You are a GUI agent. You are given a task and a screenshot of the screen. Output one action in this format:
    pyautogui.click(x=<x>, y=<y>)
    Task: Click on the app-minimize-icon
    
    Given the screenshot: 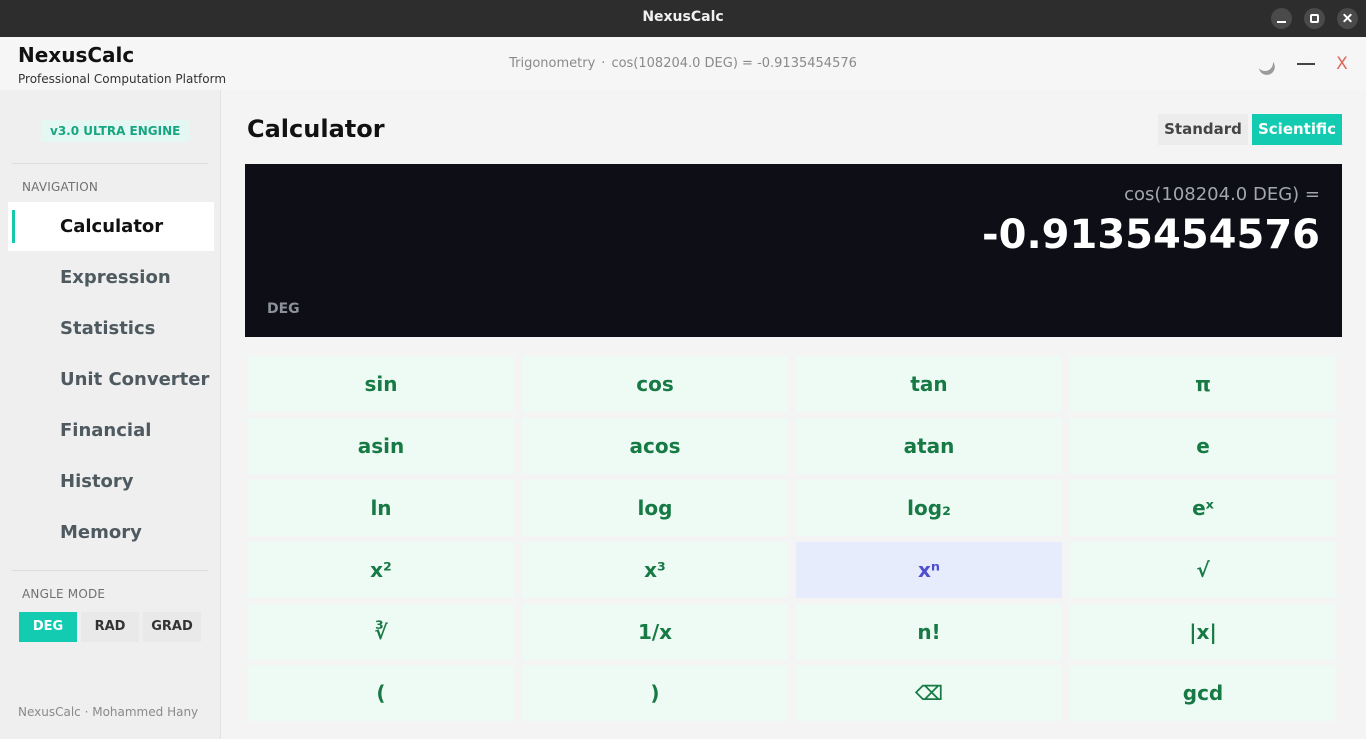 What is the action you would take?
    pyautogui.click(x=1307, y=64)
    